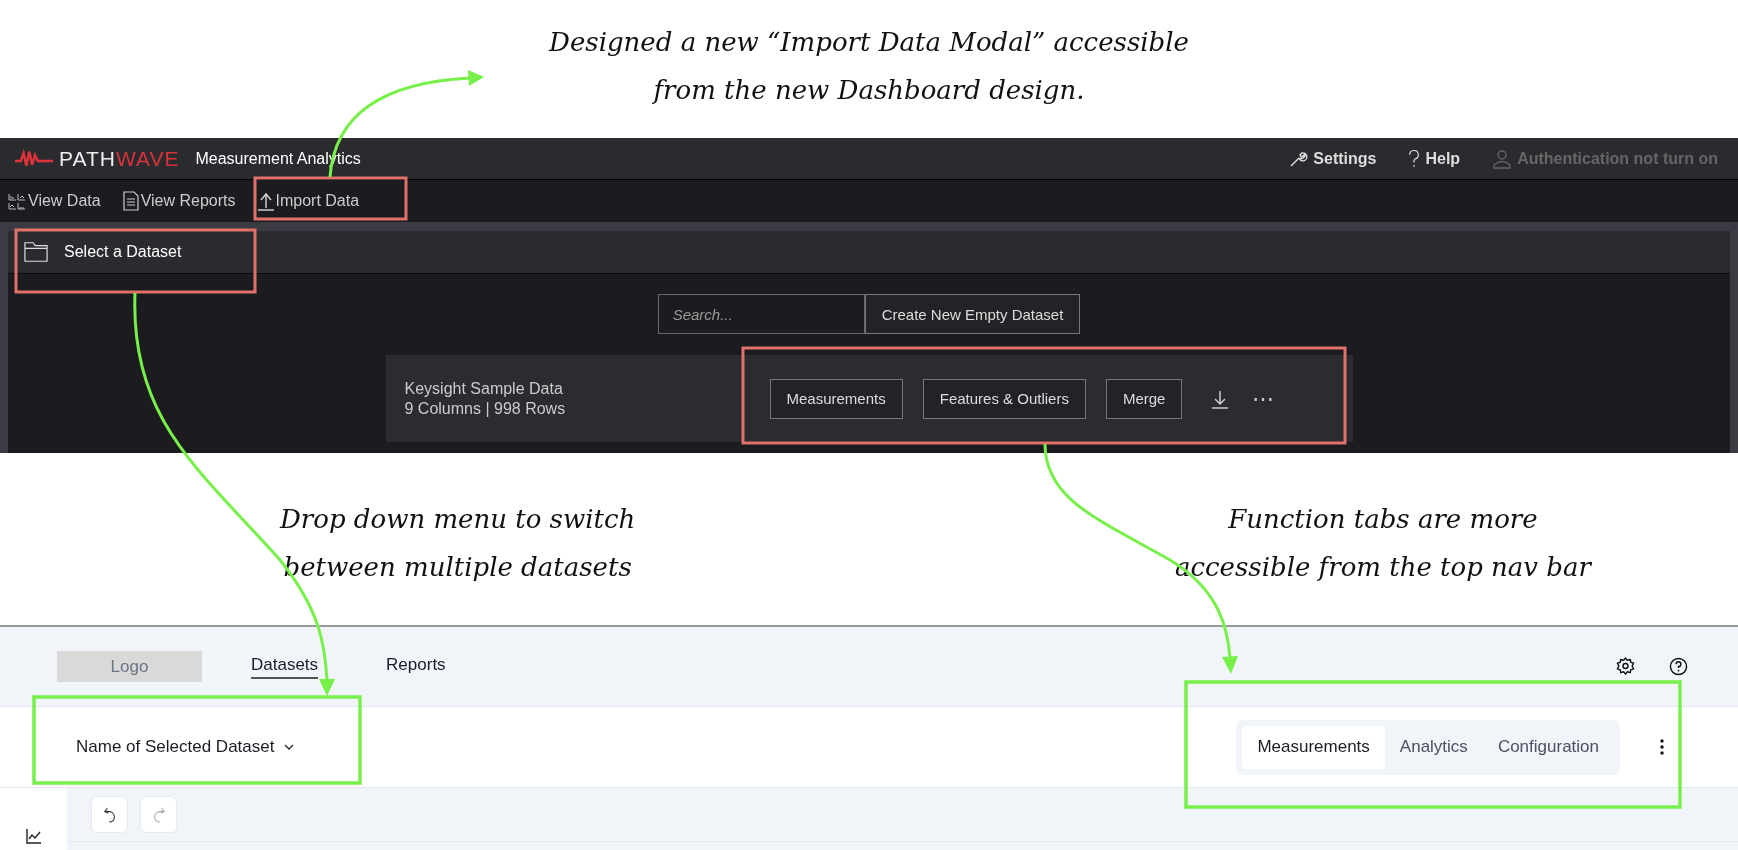 The width and height of the screenshot is (1738, 850). Describe the element at coordinates (1433, 747) in the screenshot. I see `tab: Analytics` at that location.